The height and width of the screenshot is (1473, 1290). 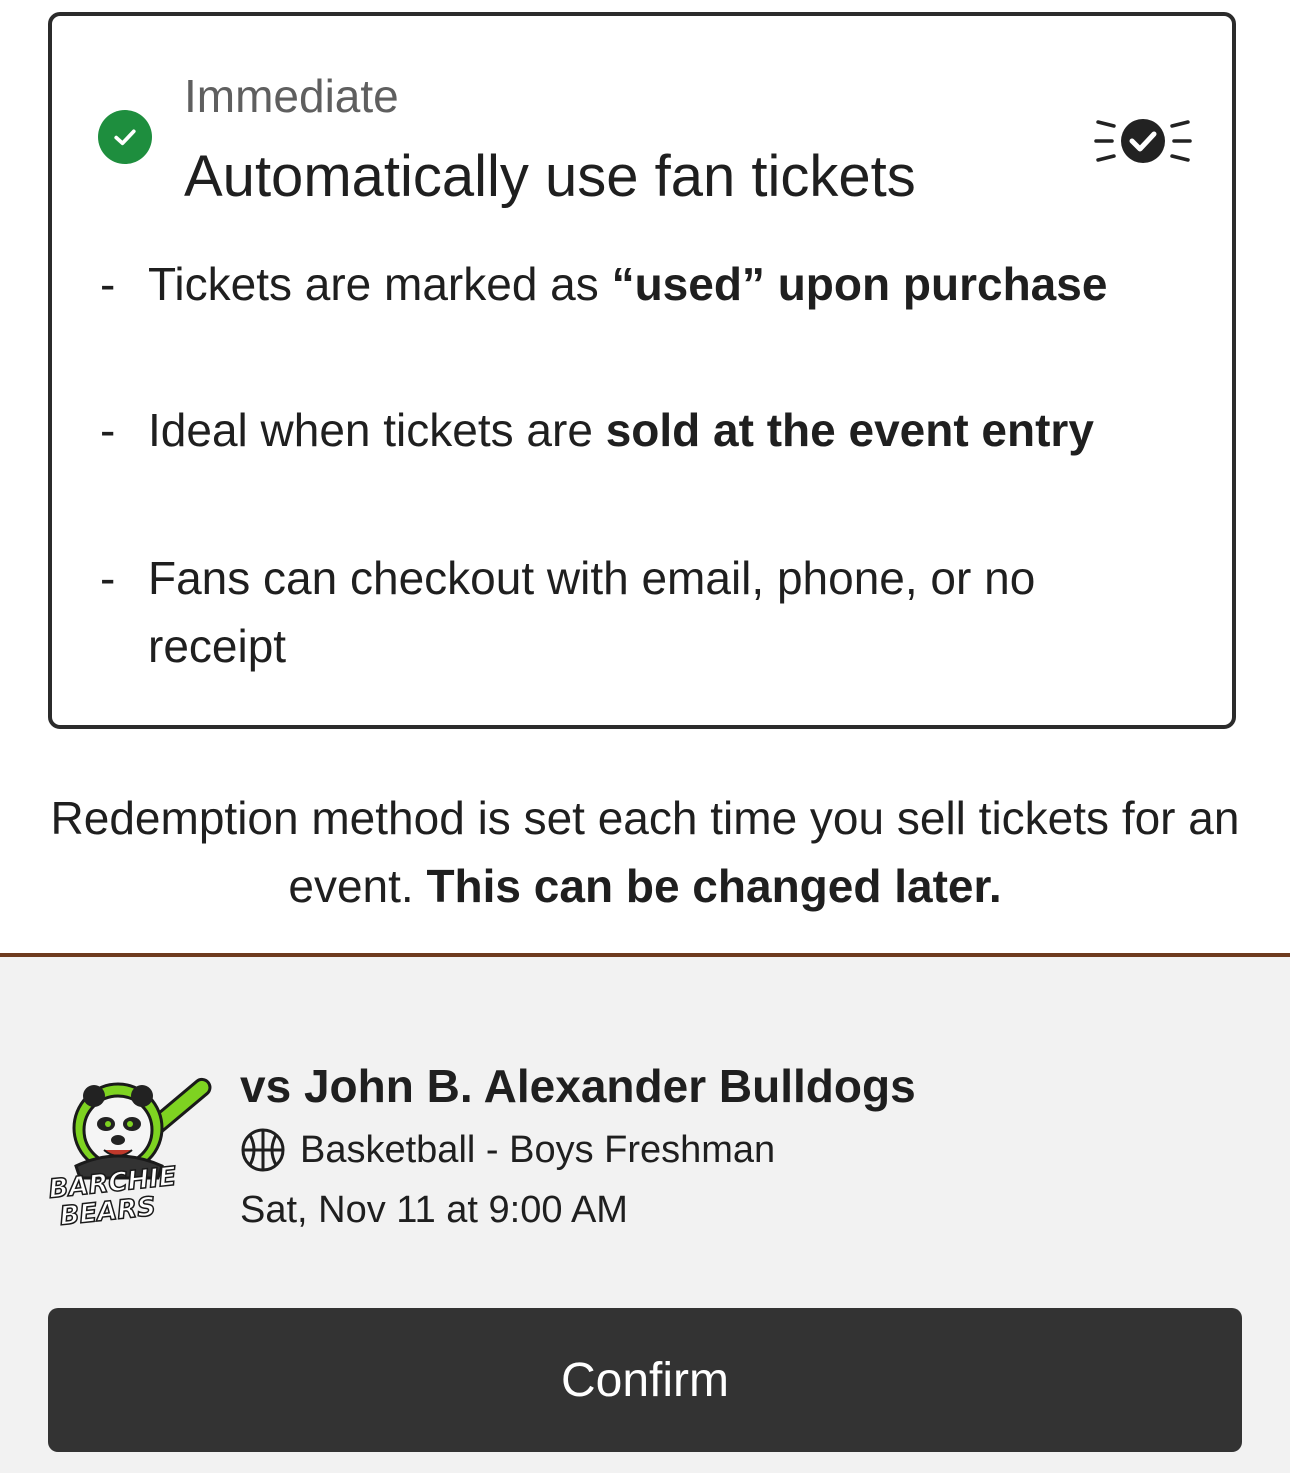 What do you see at coordinates (550, 176) in the screenshot?
I see `option-title: Automatically use fan tickets` at bounding box center [550, 176].